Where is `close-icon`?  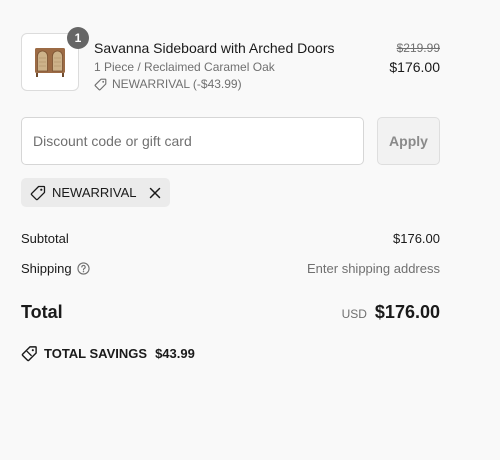 close-icon is located at coordinates (154, 192).